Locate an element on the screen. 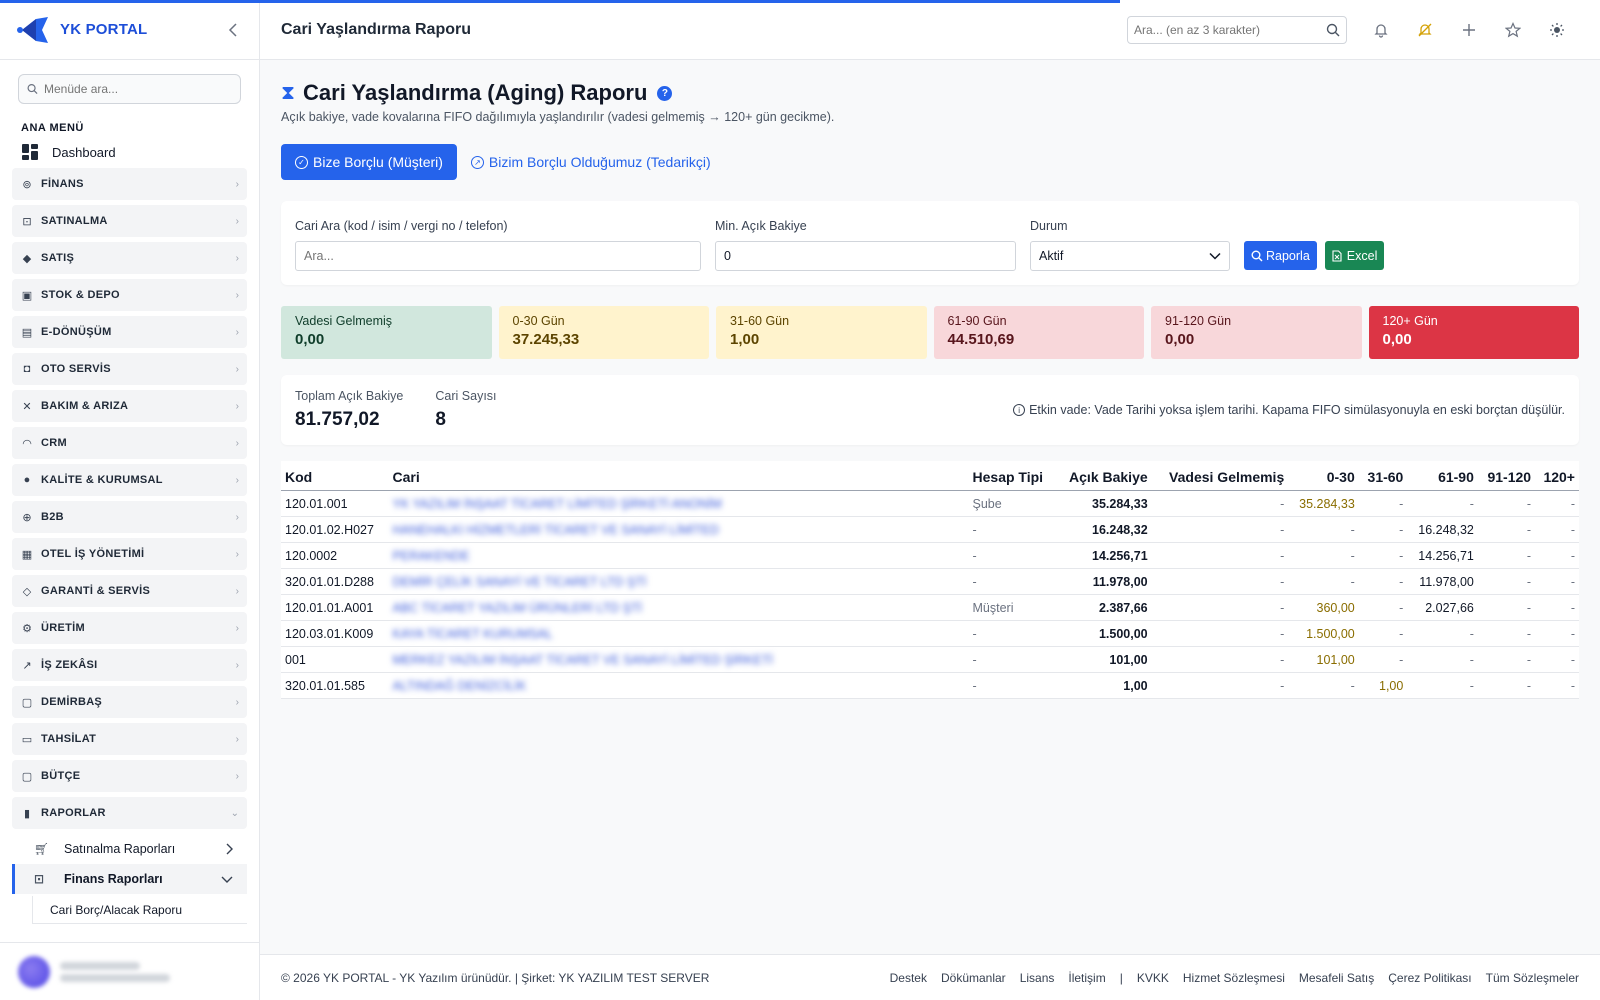 The image size is (1600, 1000). cari-name-link: PERAKENDE is located at coordinates (431, 556).